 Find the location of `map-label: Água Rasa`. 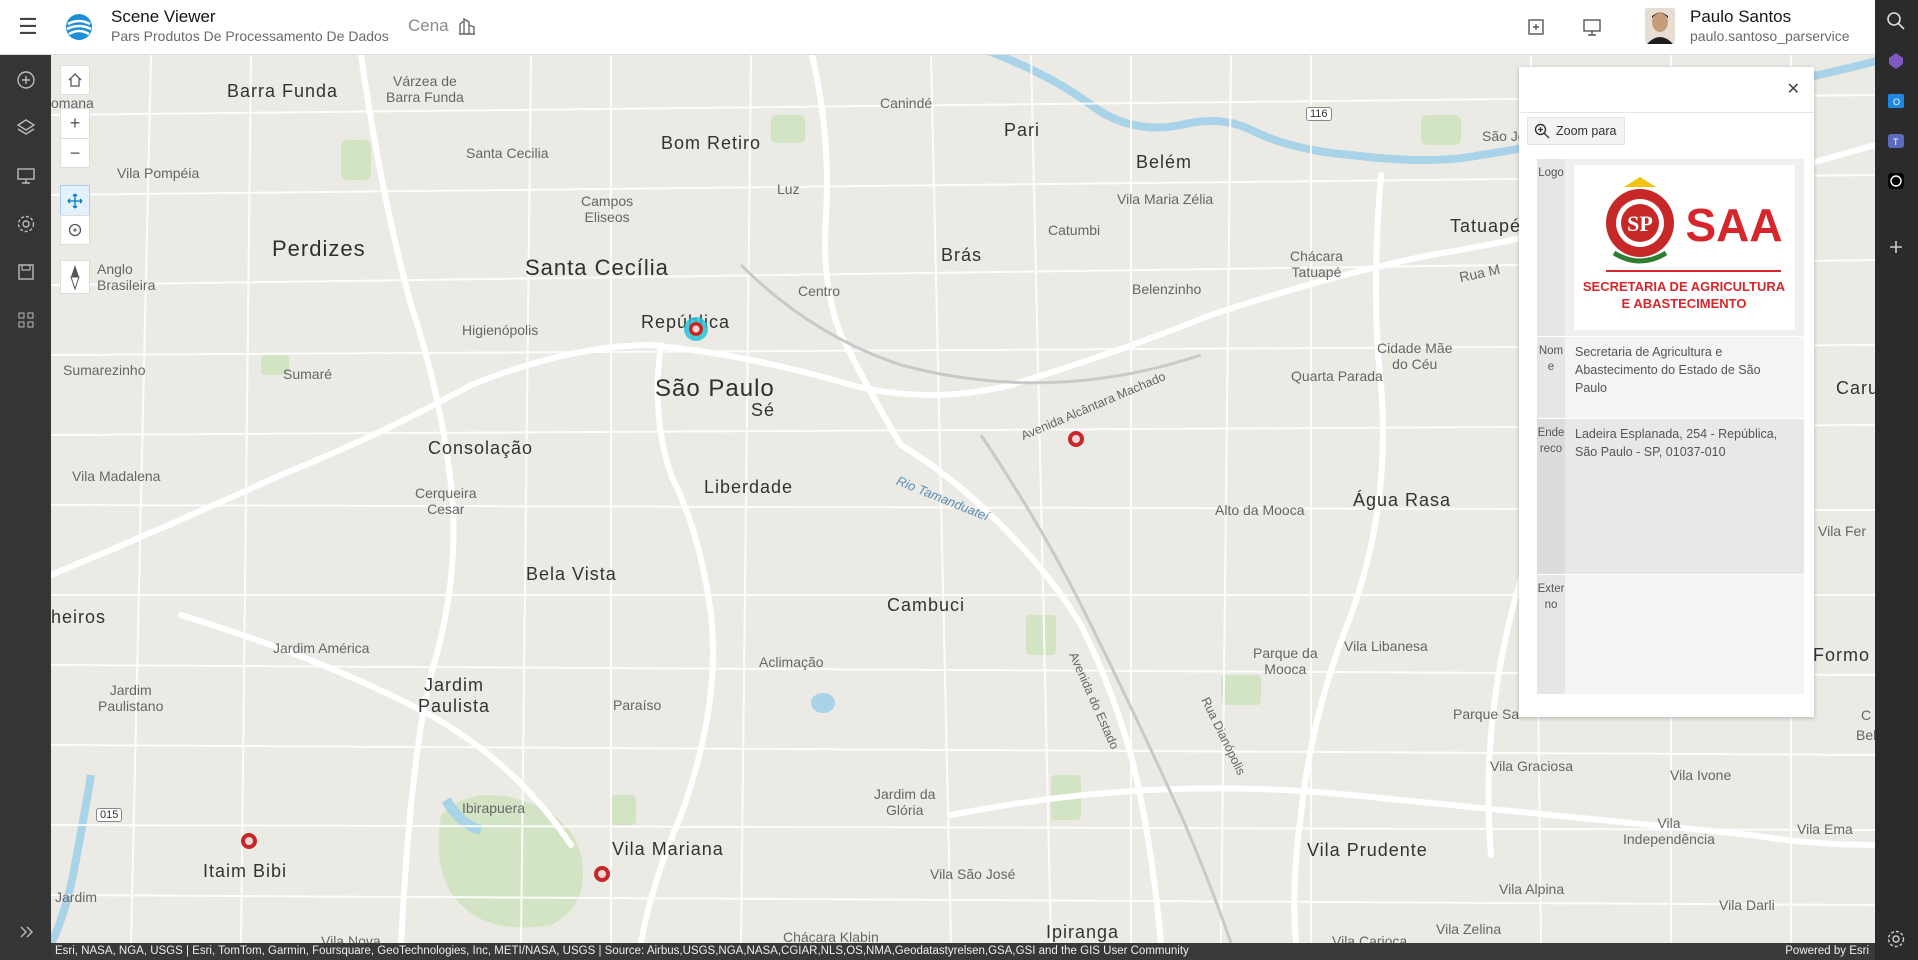

map-label: Água Rasa is located at coordinates (1402, 500).